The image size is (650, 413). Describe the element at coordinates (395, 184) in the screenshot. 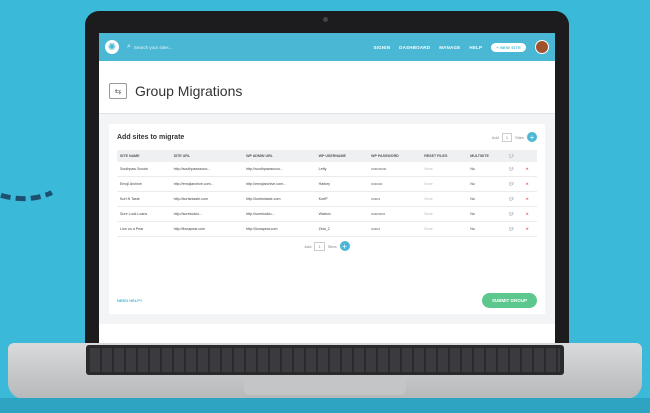

I see `password-cell: •••••••••` at that location.